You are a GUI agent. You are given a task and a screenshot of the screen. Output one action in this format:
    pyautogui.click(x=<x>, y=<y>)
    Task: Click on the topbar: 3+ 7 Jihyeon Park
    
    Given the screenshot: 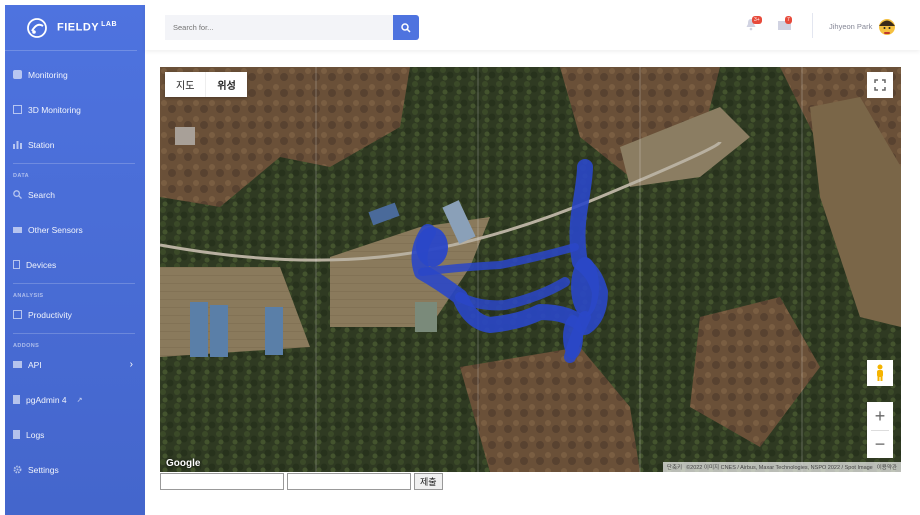 What is the action you would take?
    pyautogui.click(x=532, y=25)
    